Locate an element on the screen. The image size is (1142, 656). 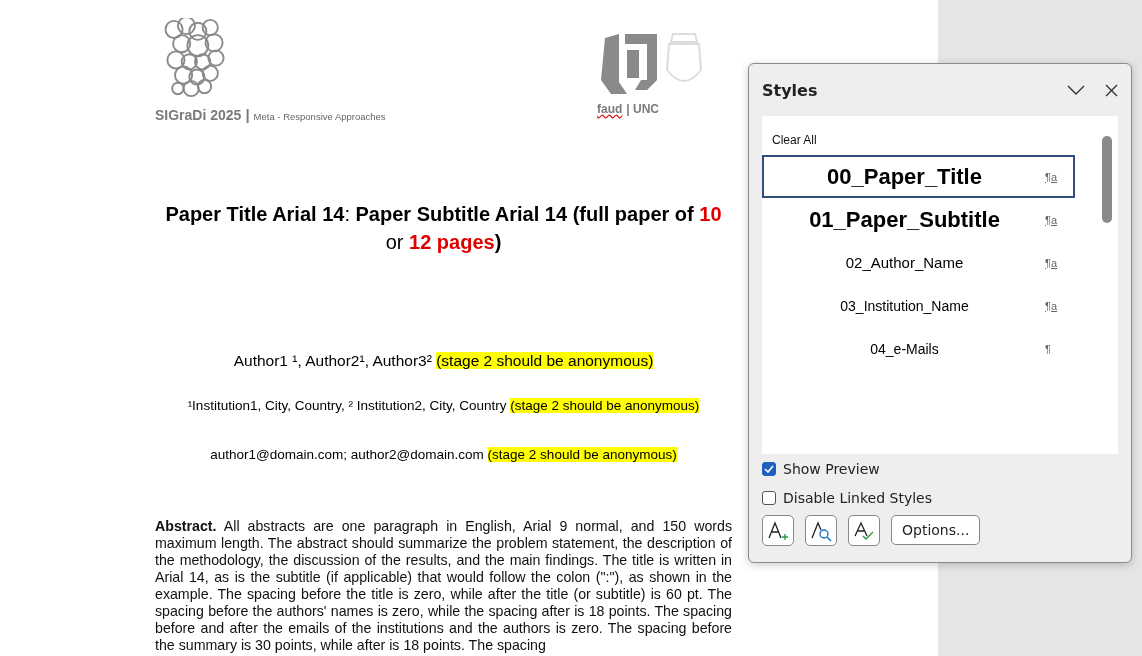
checkbox-label: Disable Linked Styles is located at coordinates (857, 497).